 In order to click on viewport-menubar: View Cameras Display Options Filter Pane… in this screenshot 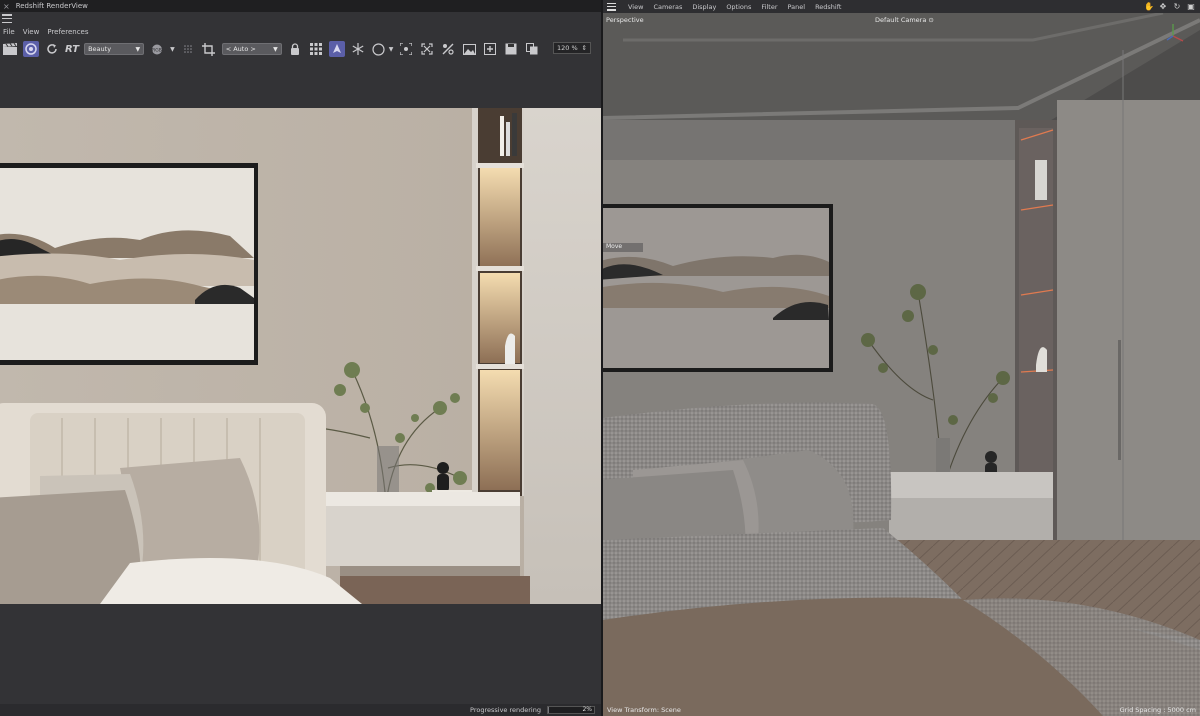, I will do `click(901, 6)`.